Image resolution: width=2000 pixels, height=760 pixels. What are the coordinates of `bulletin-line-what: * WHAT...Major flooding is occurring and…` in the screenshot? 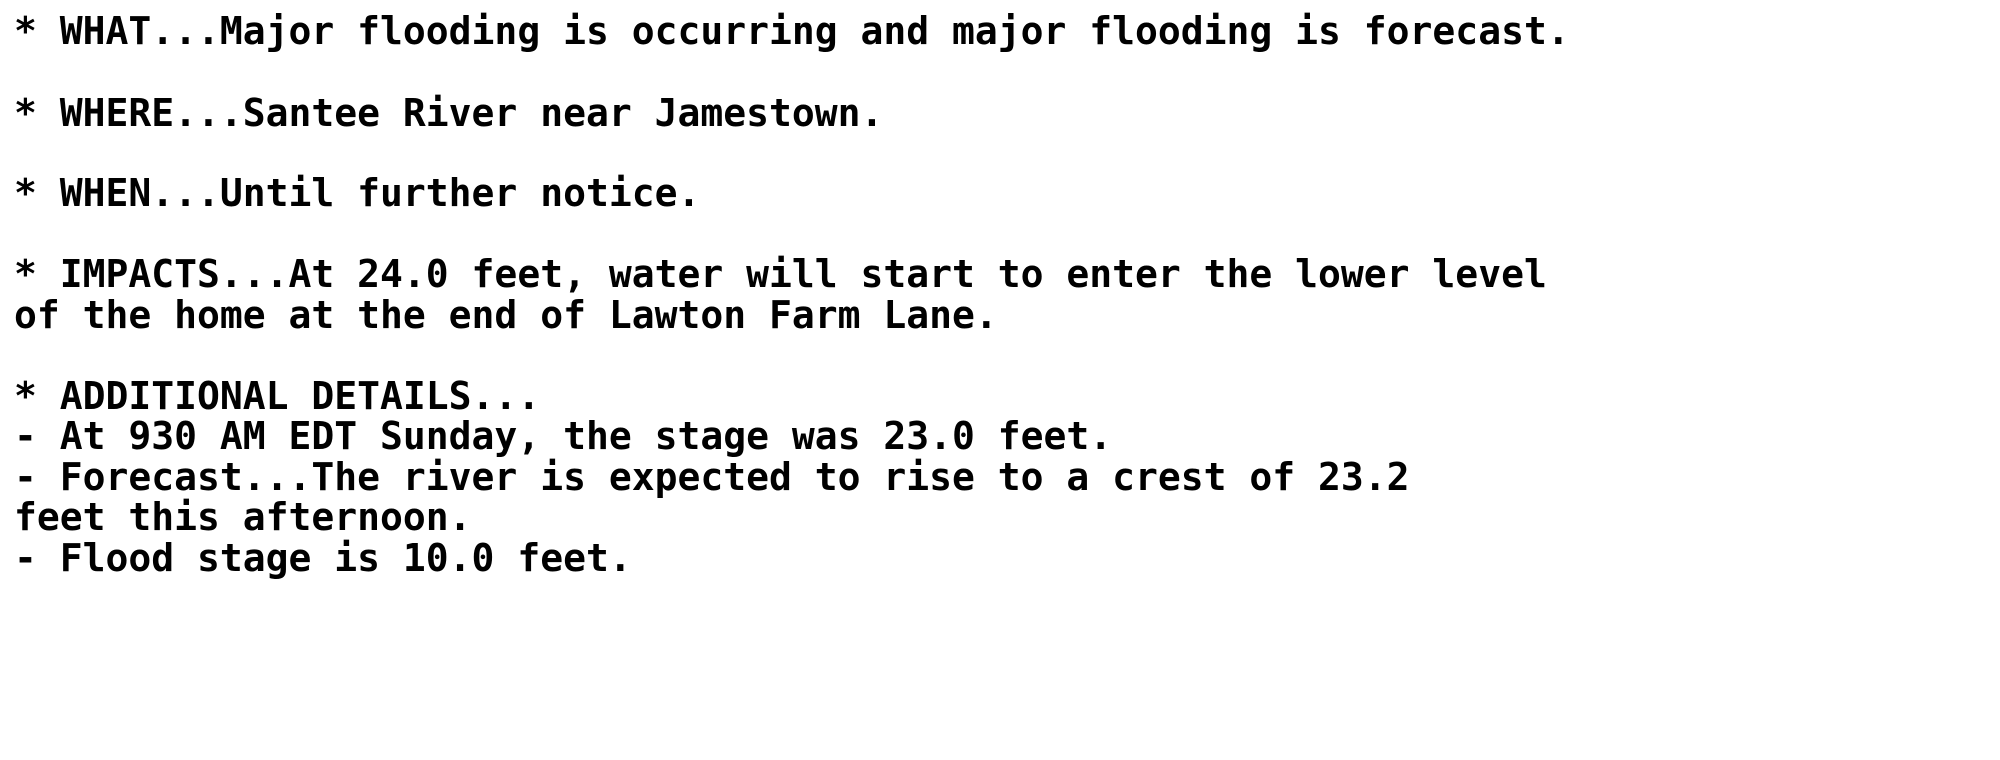 It's located at (792, 31).